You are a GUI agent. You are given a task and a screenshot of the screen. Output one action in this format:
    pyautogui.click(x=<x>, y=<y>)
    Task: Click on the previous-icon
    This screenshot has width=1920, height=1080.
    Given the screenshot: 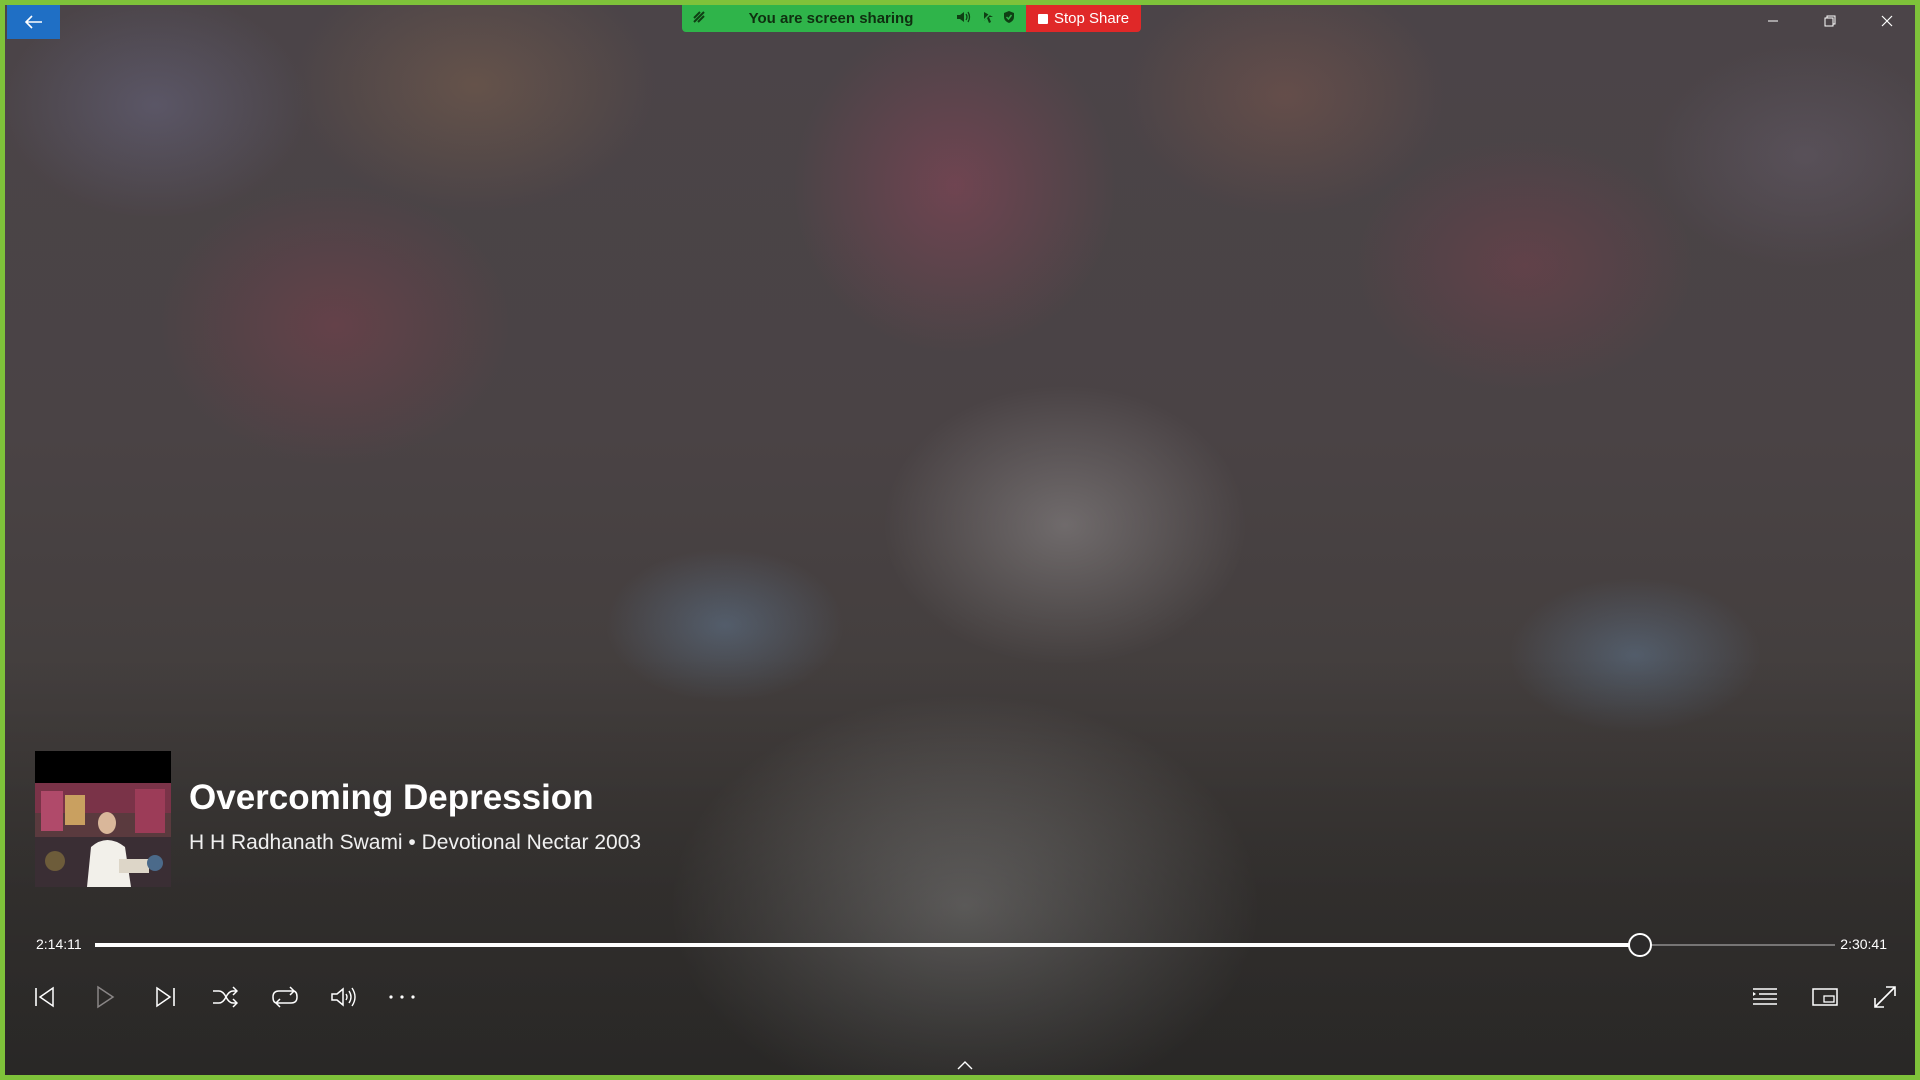 What is the action you would take?
    pyautogui.click(x=44, y=997)
    